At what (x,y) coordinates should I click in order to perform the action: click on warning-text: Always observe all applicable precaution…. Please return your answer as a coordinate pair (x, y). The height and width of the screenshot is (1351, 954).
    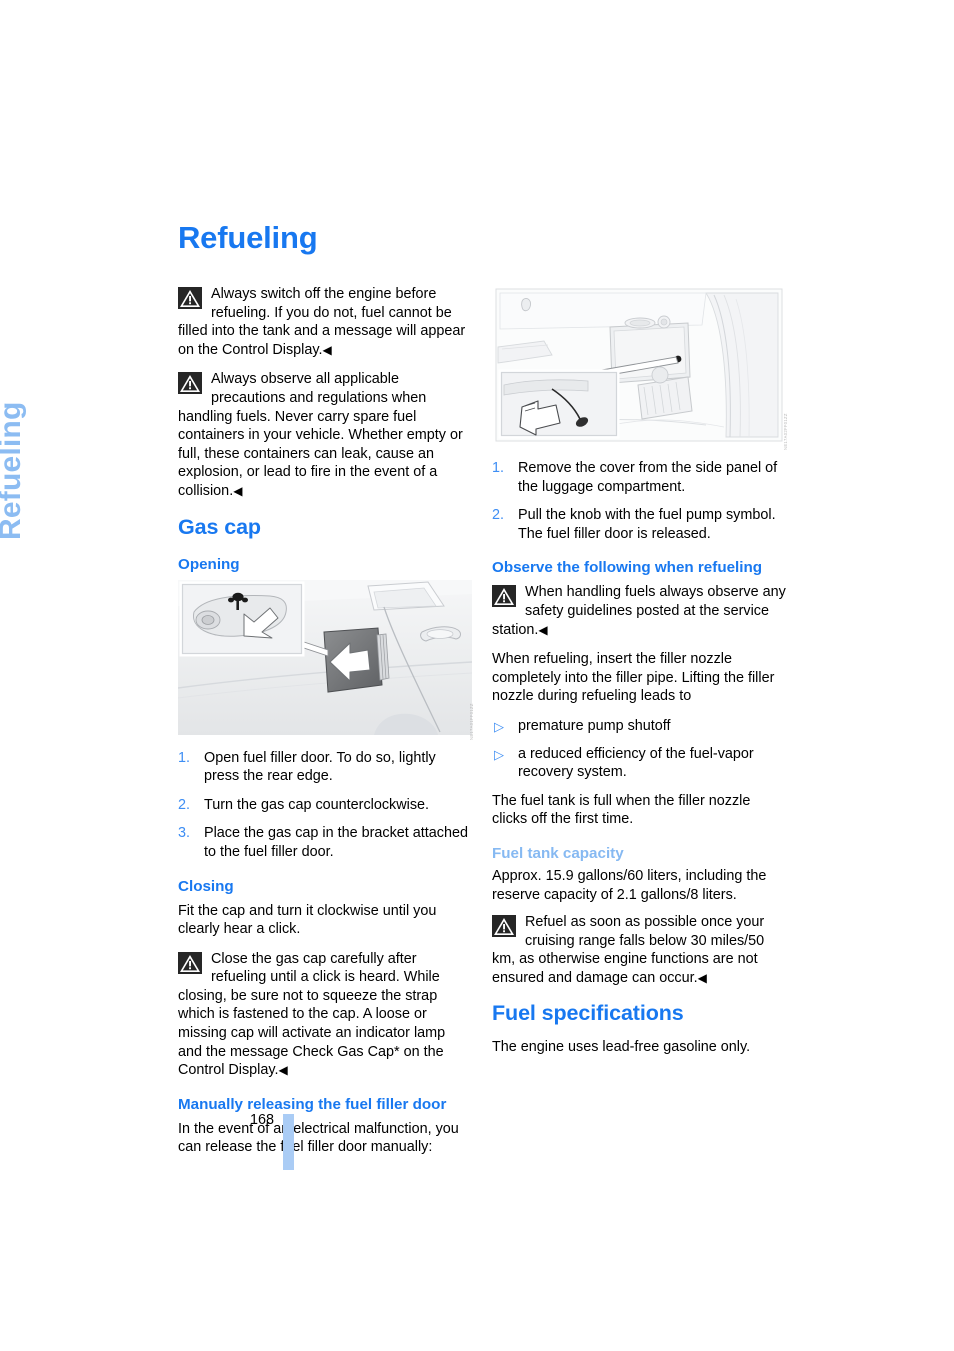
    Looking at the image, I should click on (320, 435).